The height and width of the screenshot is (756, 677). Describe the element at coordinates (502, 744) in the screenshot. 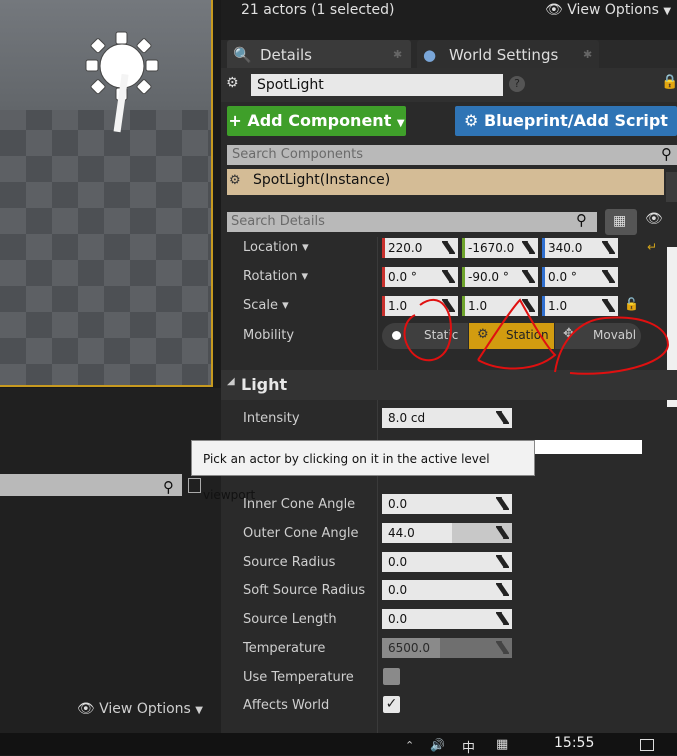

I see `keyboard-icon: ▦` at that location.